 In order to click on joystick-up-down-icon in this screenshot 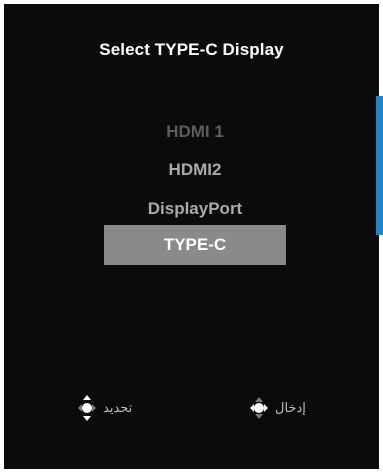, I will do `click(87, 408)`.